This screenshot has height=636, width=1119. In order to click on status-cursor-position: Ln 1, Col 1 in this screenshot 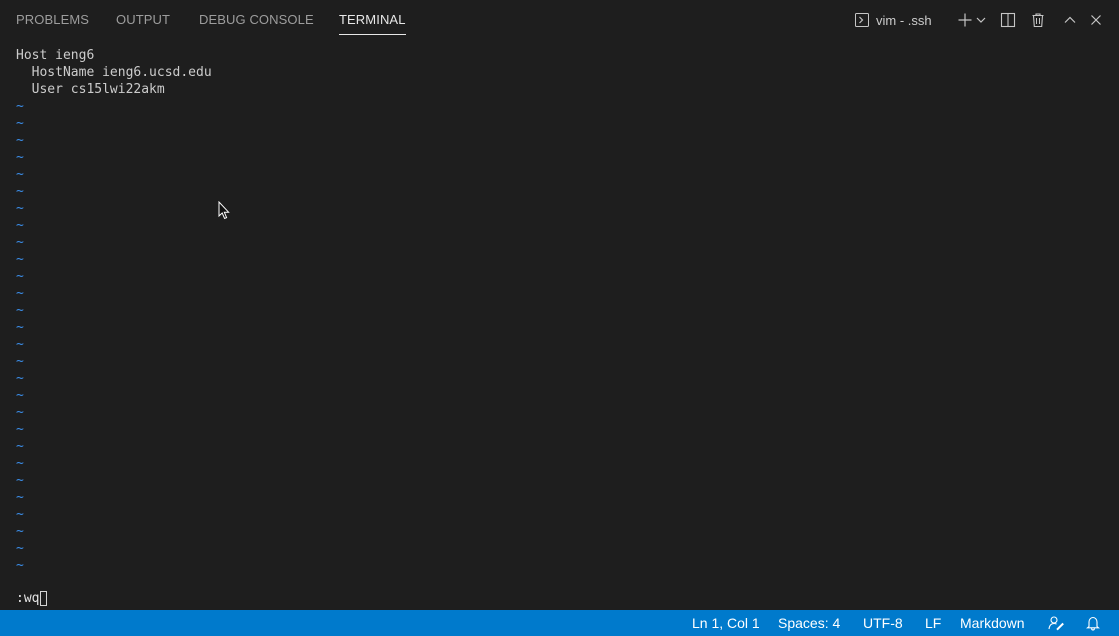, I will do `click(726, 623)`.